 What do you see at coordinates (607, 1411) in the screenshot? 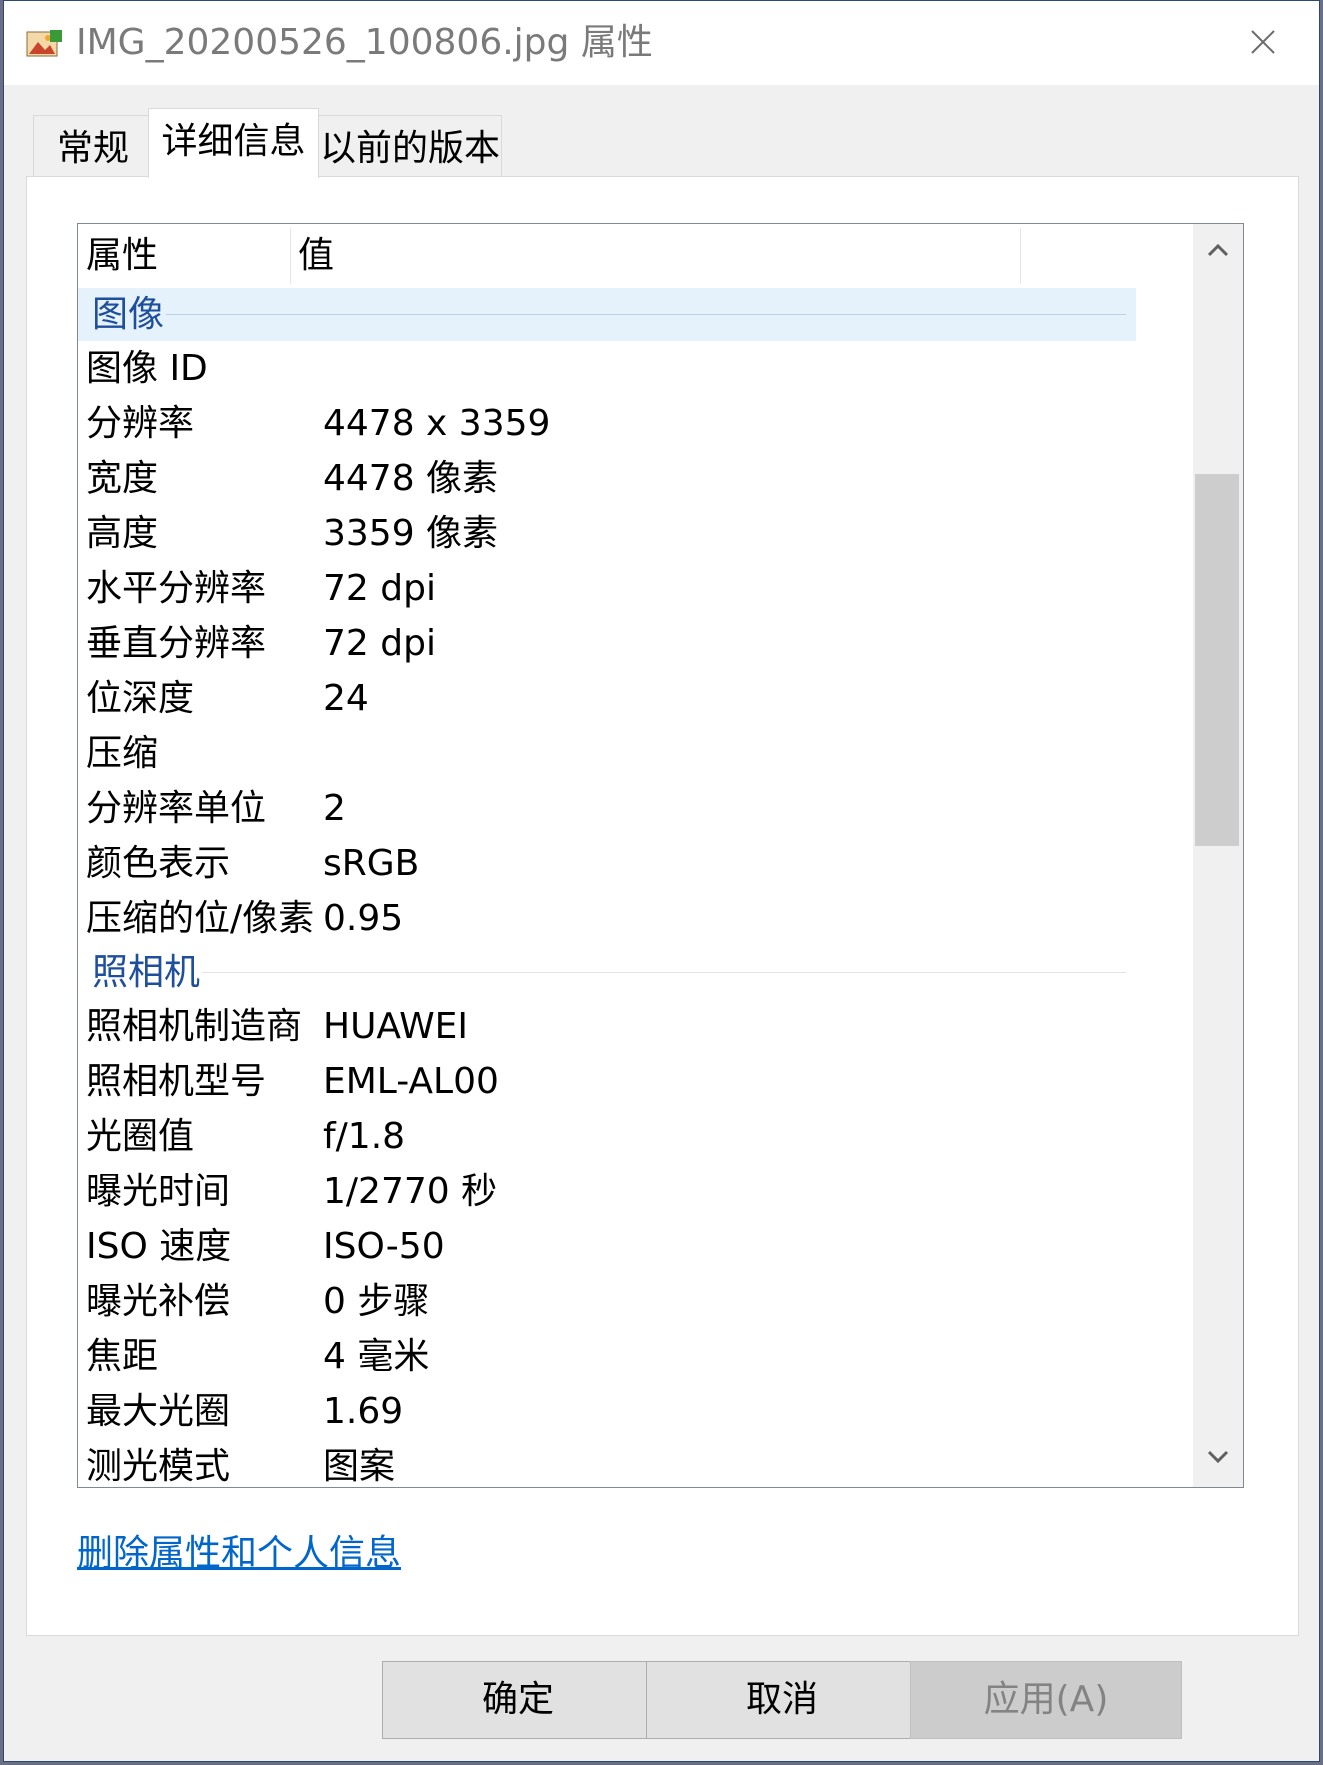
I see `property-row: 最大光圈 1.69` at bounding box center [607, 1411].